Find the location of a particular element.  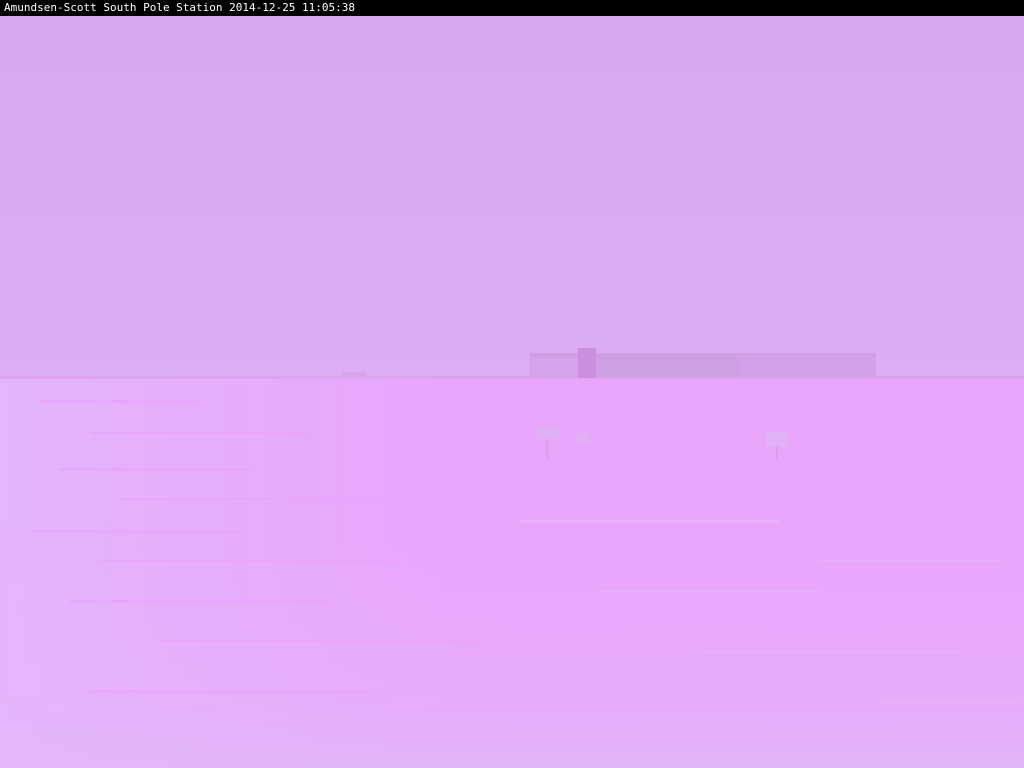

distant-structure is located at coordinates (354, 375).